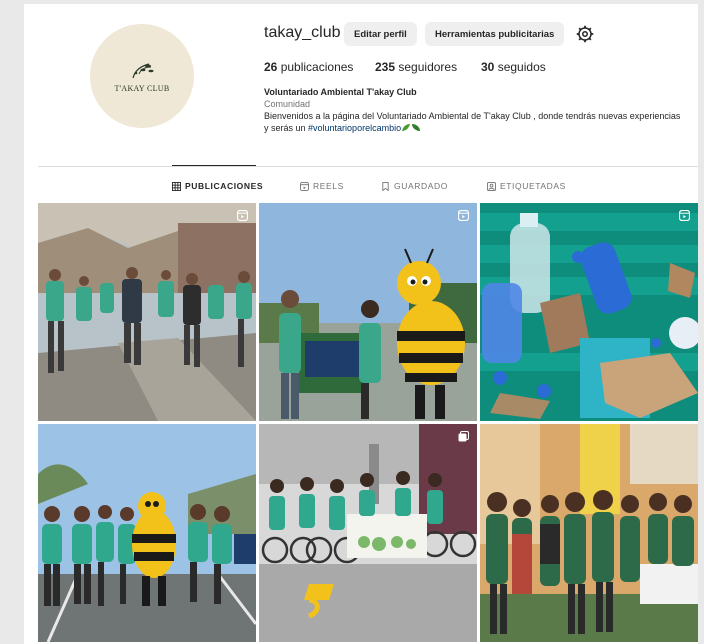 This screenshot has height=644, width=704. Describe the element at coordinates (317, 67) in the screenshot. I see `posts-label: publicaciones` at that location.